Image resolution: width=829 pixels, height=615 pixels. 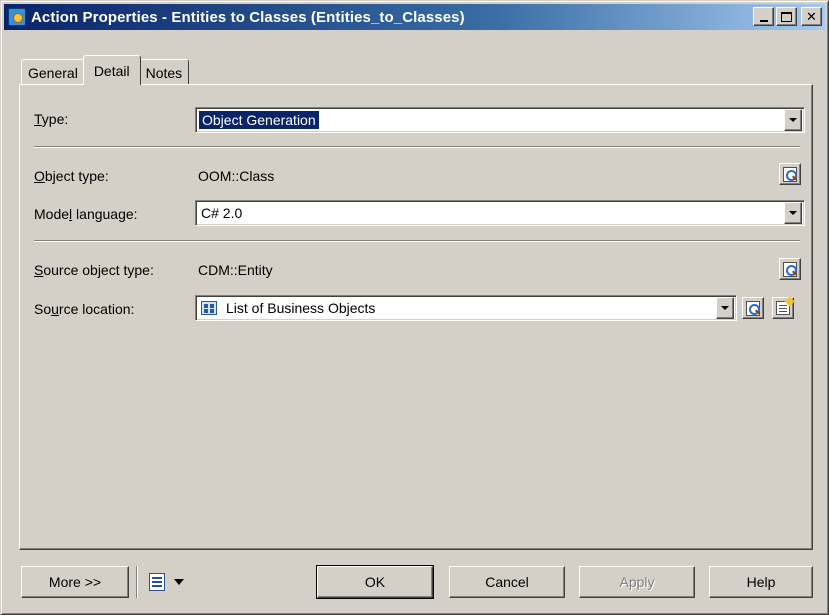 I want to click on type-label-rest: ype:, so click(x=55, y=119).